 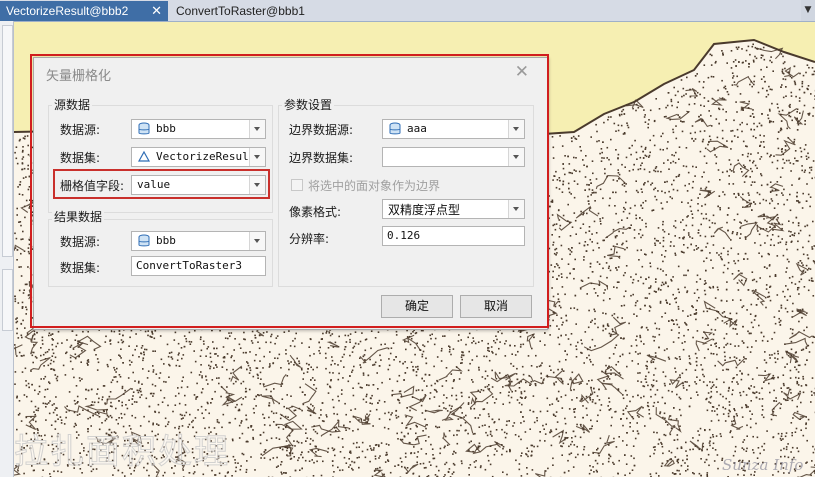 I want to click on map-logo: Sunza Info, so click(x=763, y=465).